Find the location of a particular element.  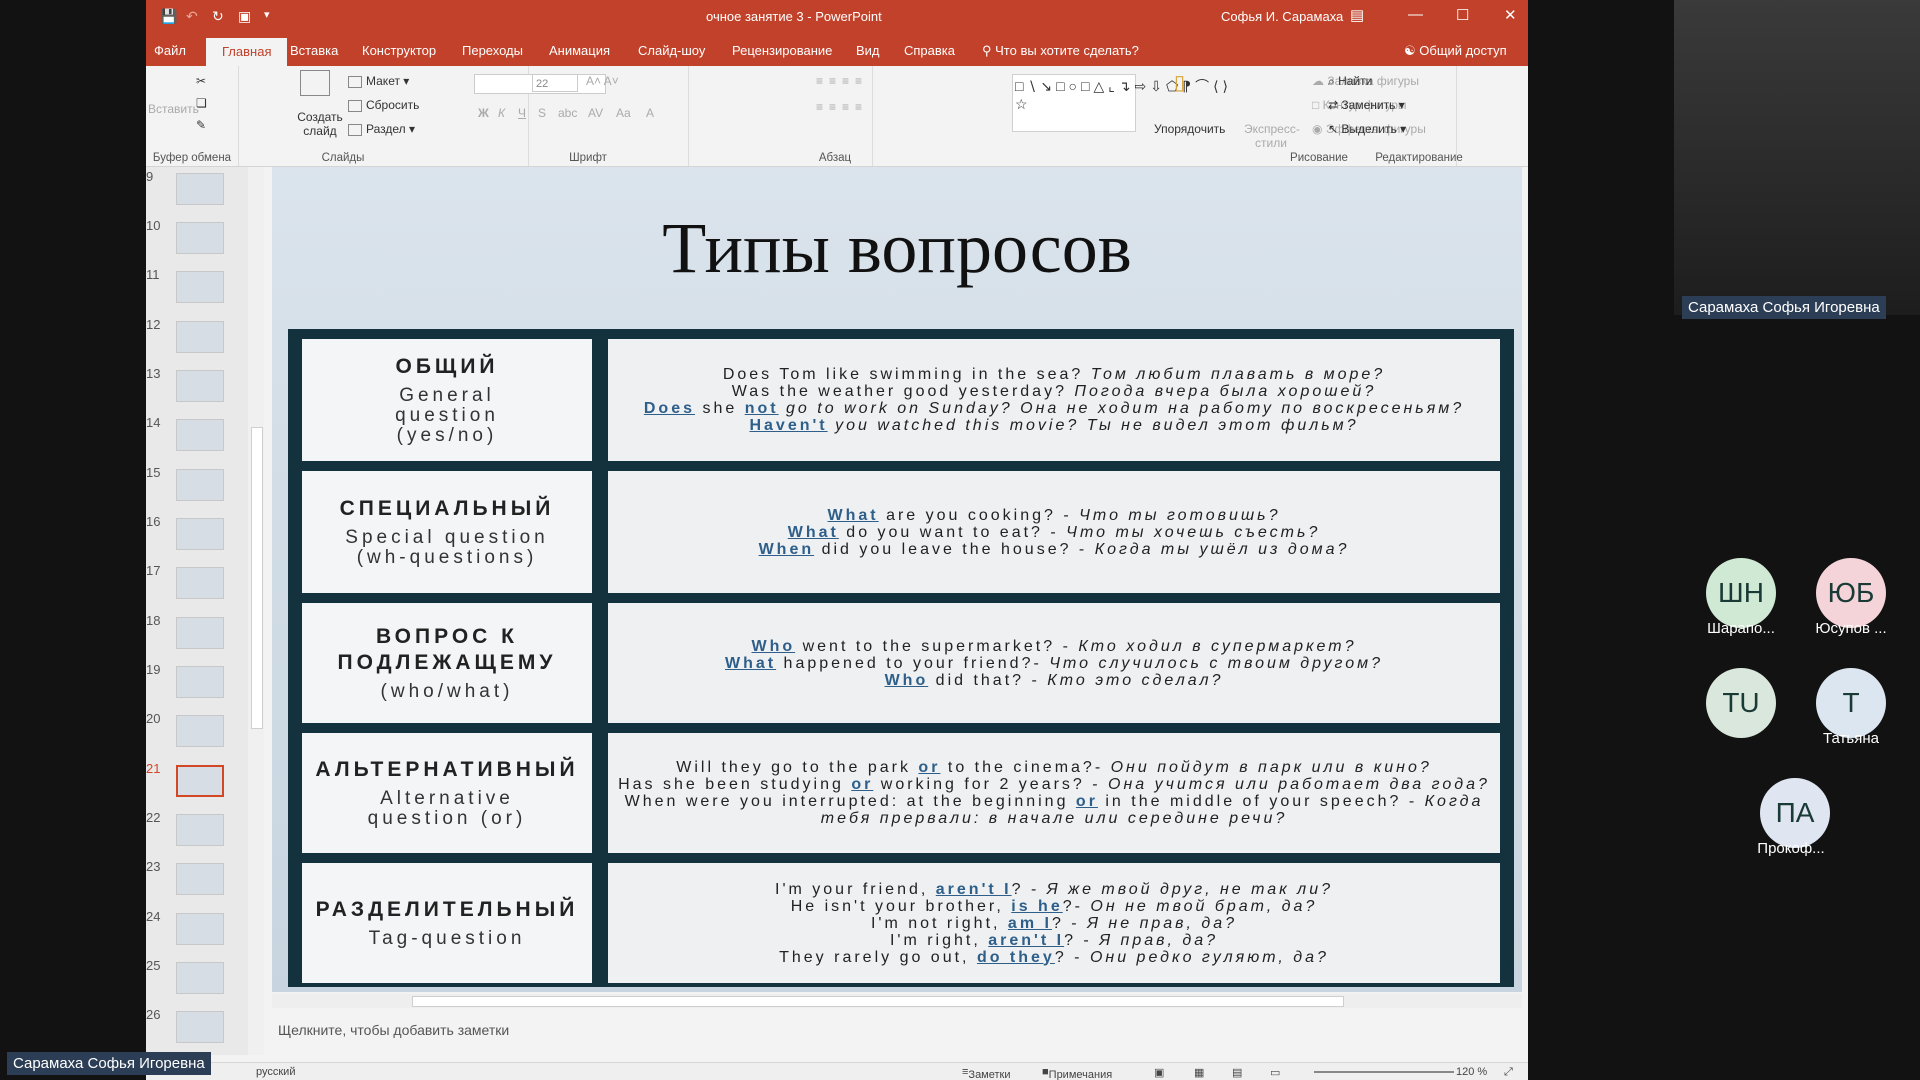

layout-button: Макет ▾ is located at coordinates (378, 81).